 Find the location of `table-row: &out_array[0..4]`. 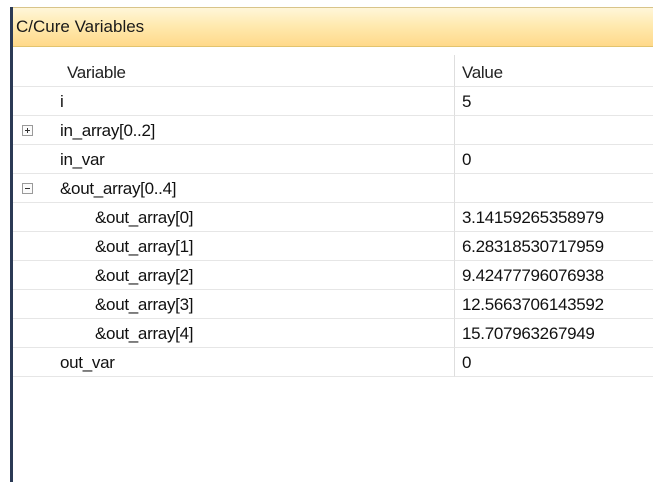

table-row: &out_array[0..4] is located at coordinates (333, 188).